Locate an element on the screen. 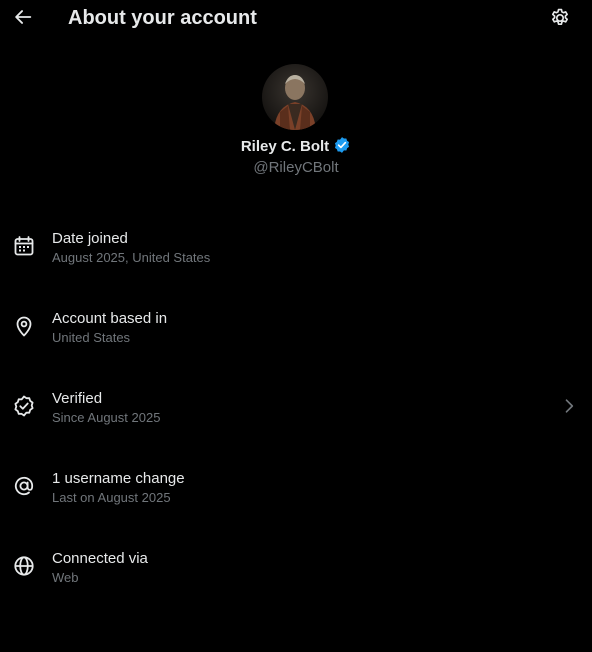 This screenshot has height=652, width=592. gear-icon is located at coordinates (559, 16).